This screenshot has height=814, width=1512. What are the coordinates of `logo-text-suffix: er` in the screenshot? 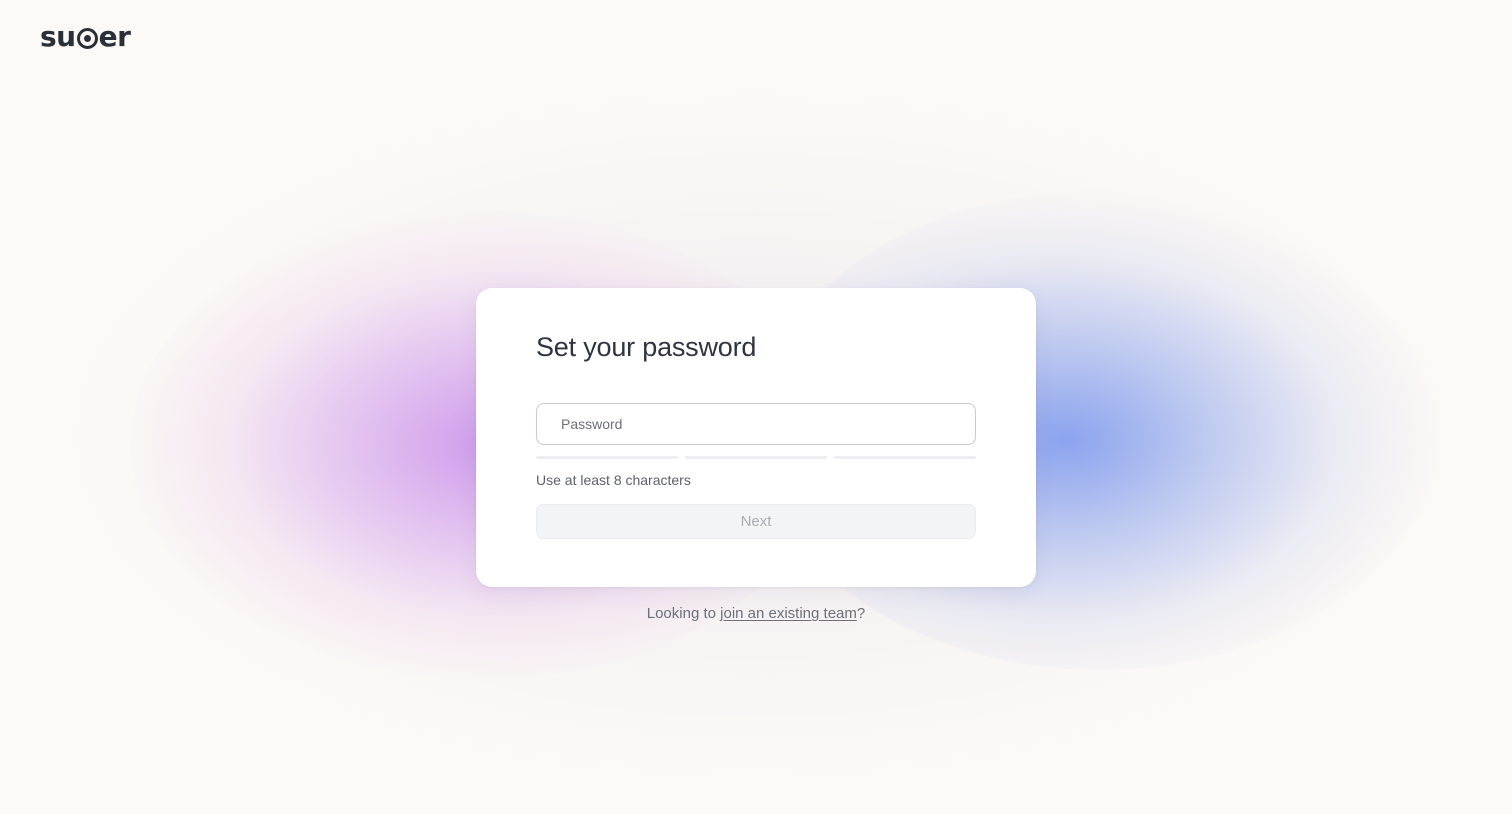 It's located at (114, 36).